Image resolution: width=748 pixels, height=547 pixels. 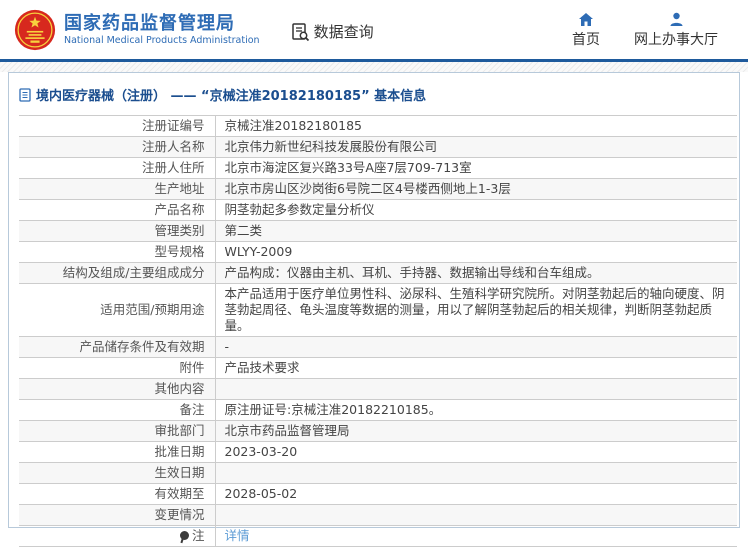 I want to click on table-row: 有效期至 2028-05-02, so click(x=378, y=494).